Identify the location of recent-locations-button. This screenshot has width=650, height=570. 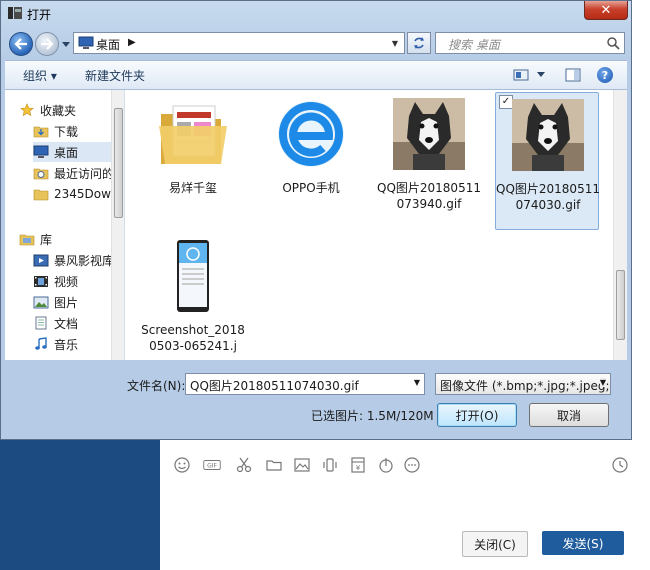
(66, 45).